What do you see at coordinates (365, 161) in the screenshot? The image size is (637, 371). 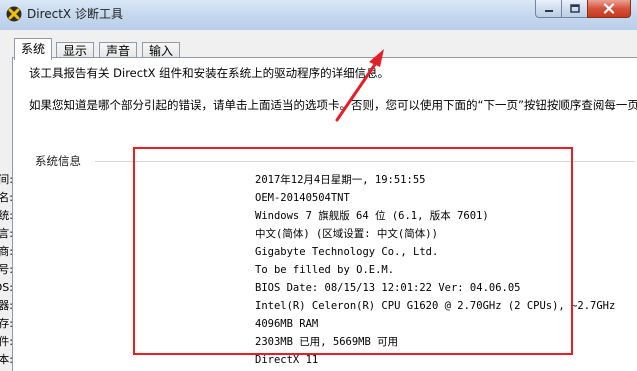 I see `group-divider` at bounding box center [365, 161].